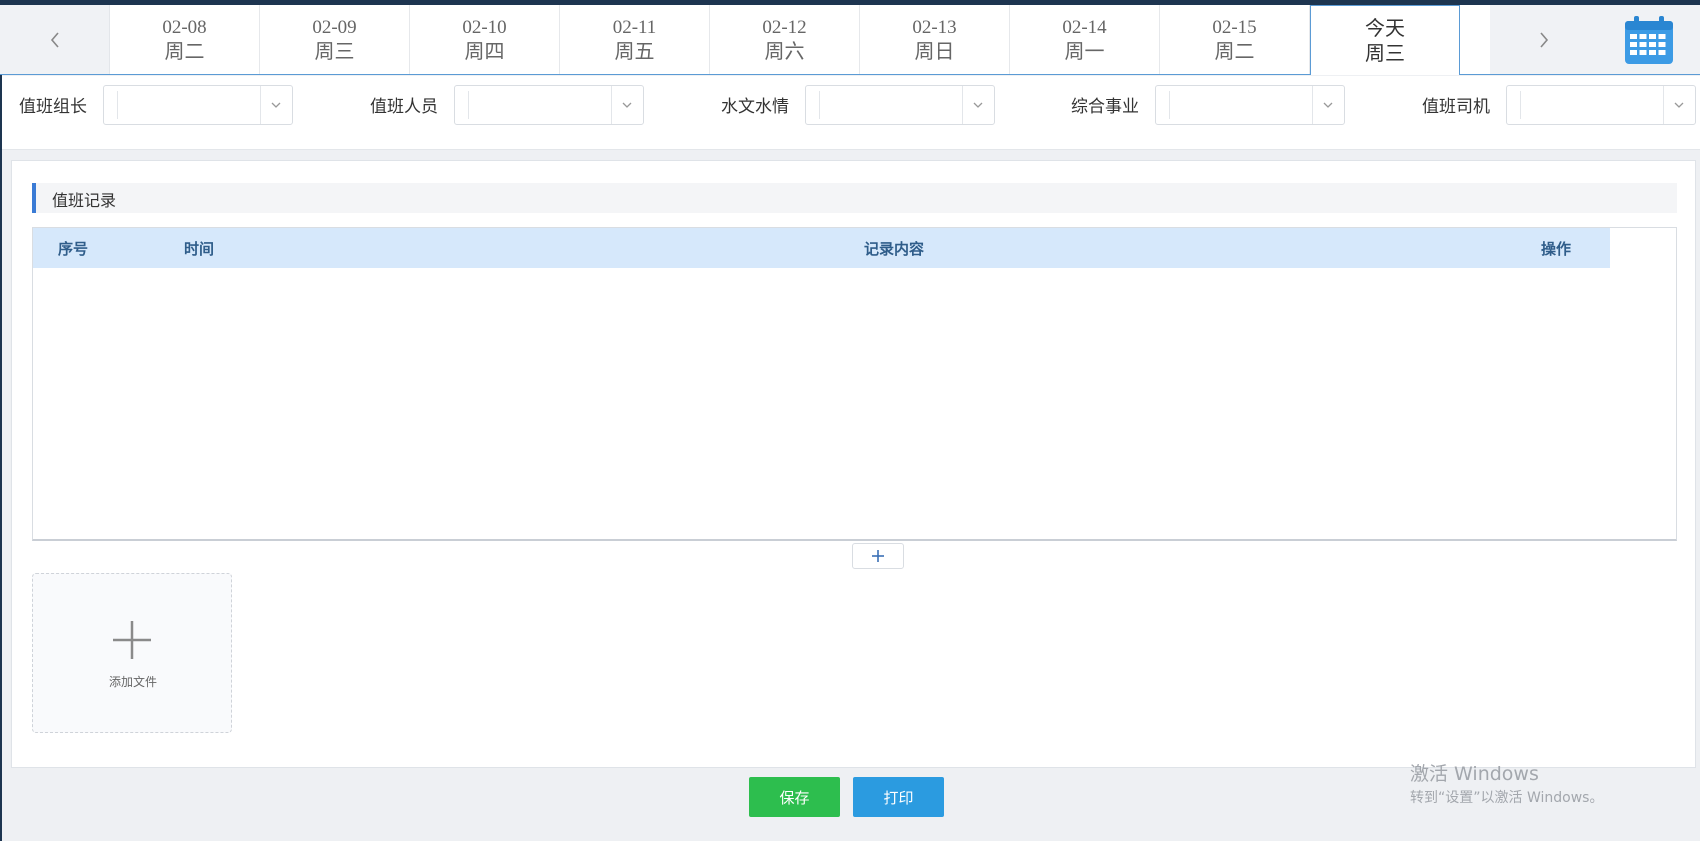 This screenshot has width=1700, height=841. What do you see at coordinates (1507, 798) in the screenshot?
I see `watermark-subtitle: 转到“设置”以激活 Windows。` at bounding box center [1507, 798].